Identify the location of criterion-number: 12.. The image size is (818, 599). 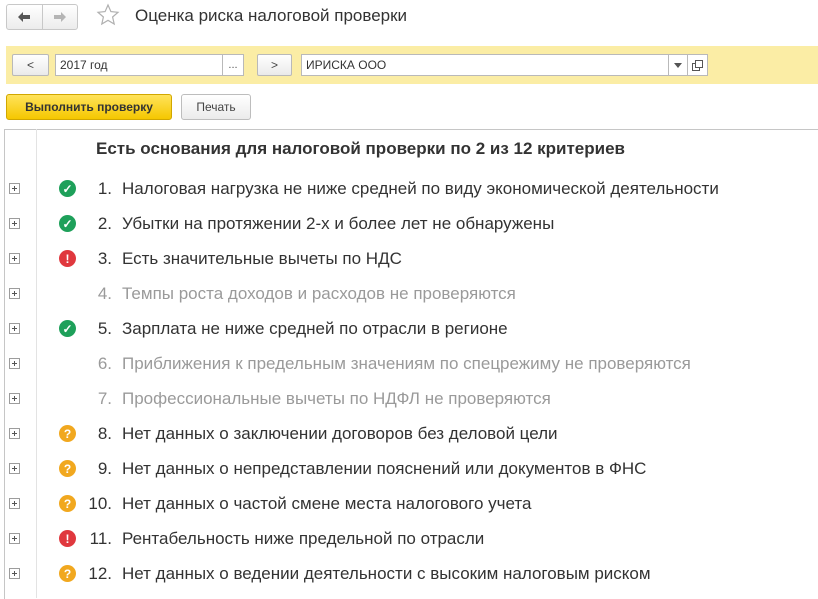
(100, 573).